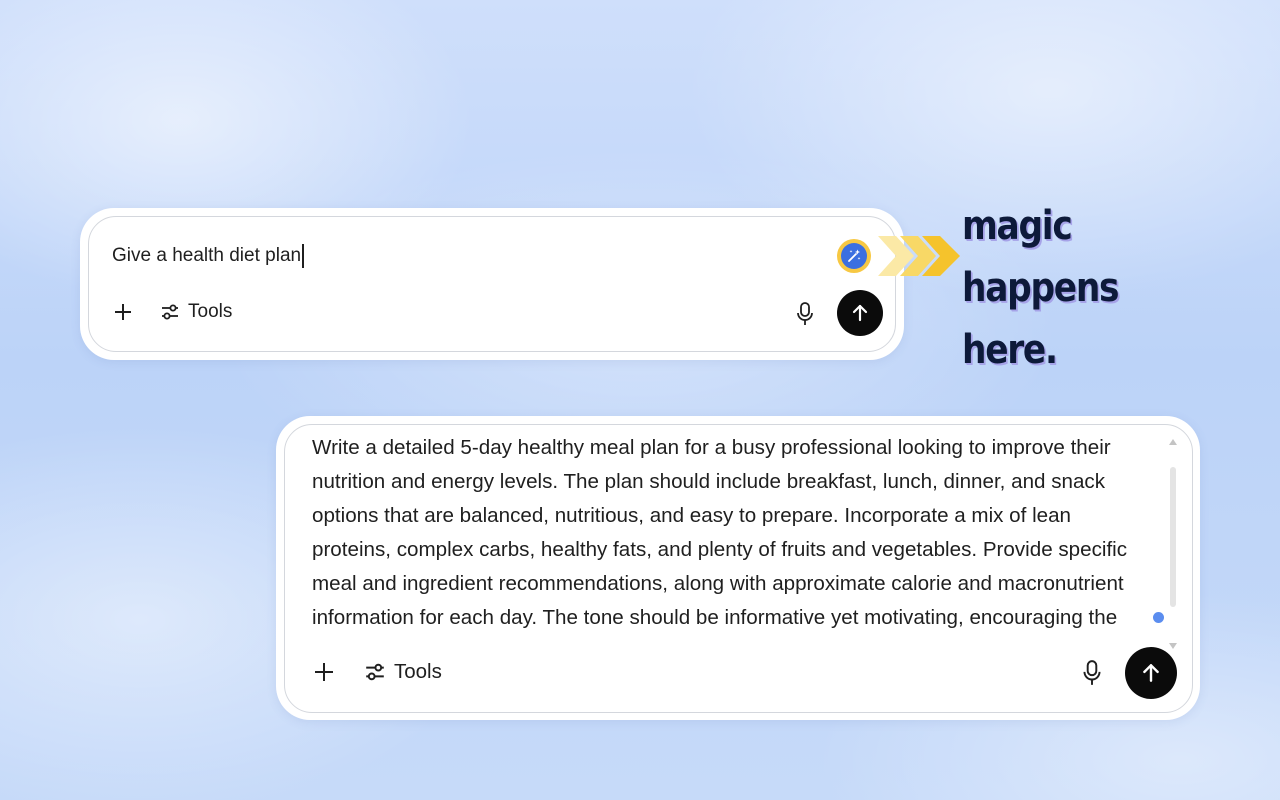 This screenshot has height=800, width=1280. What do you see at coordinates (492, 284) in the screenshot?
I see `chat-input-original: Give a health diet plan Tools` at bounding box center [492, 284].